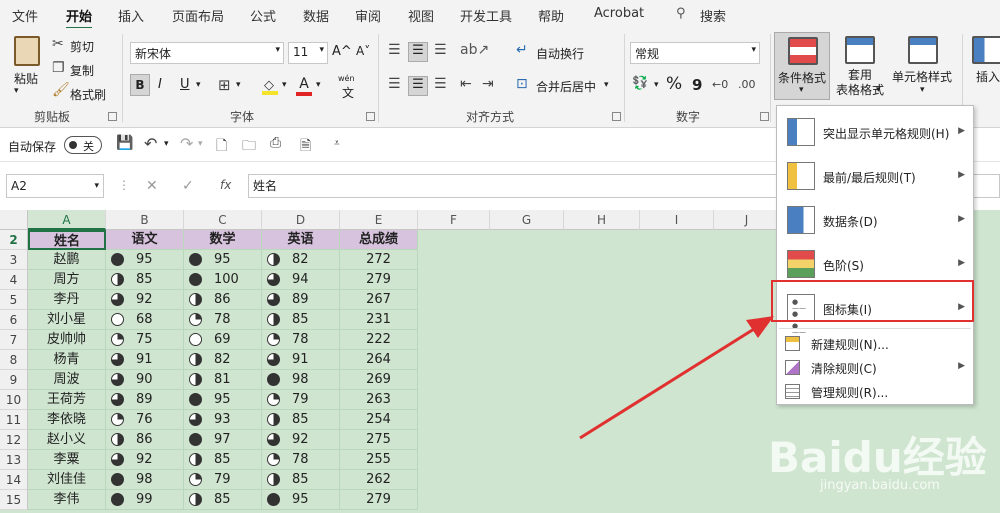 Image resolution: width=1000 pixels, height=513 pixels. Describe the element at coordinates (880, 485) in the screenshot. I see `watermark-url: jingyan.baidu.com` at that location.